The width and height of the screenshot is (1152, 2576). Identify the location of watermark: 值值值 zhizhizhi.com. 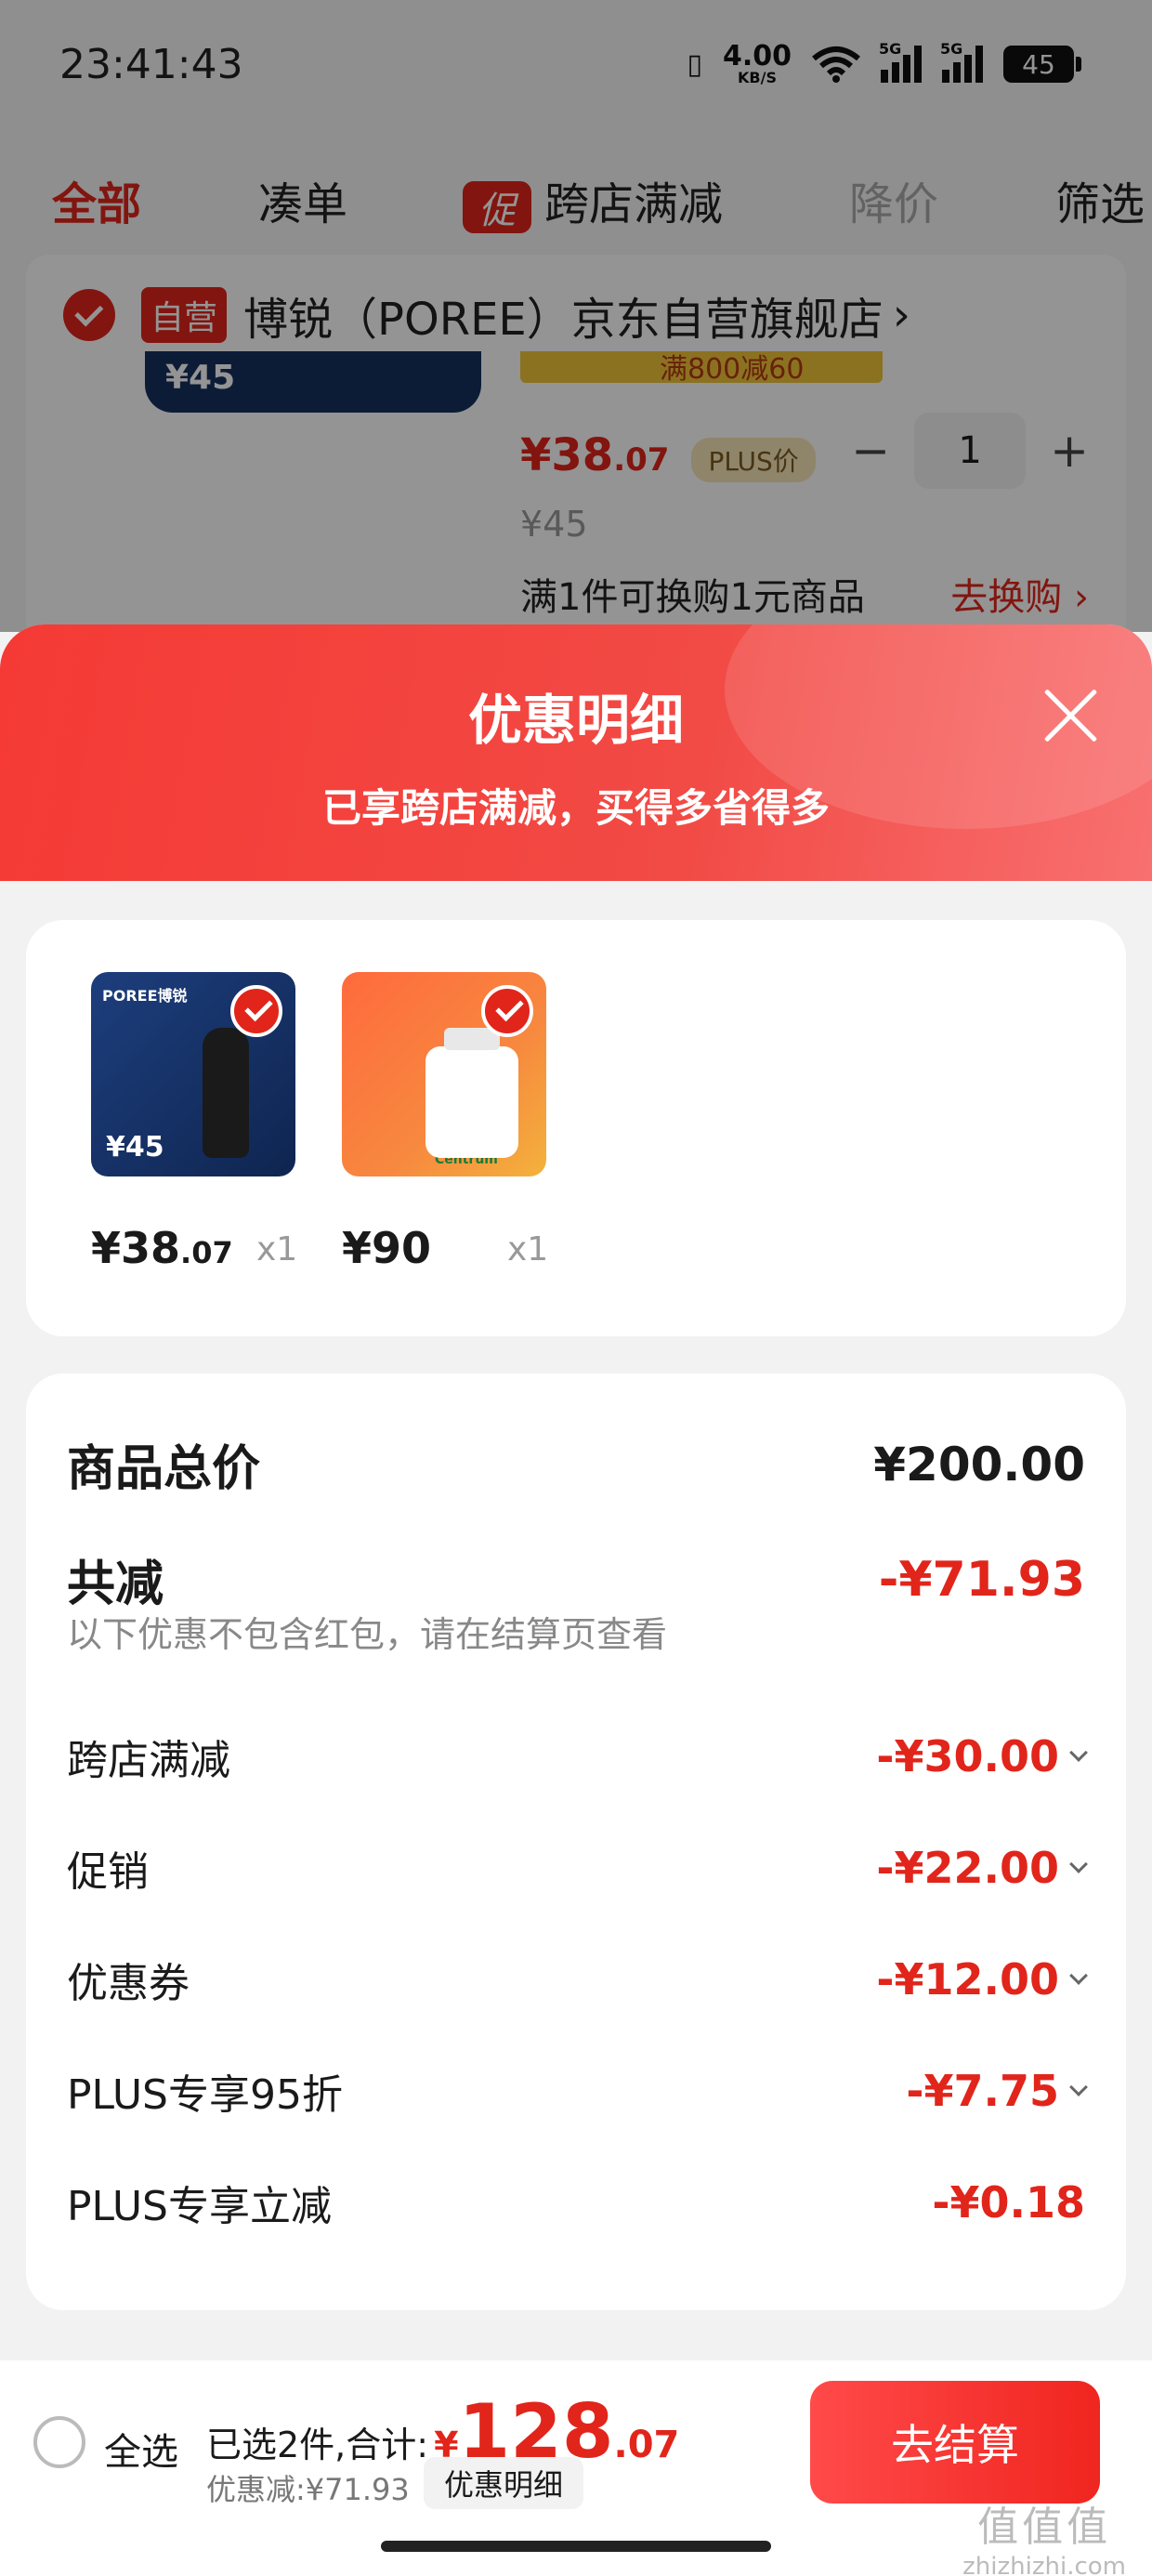
(1044, 2540).